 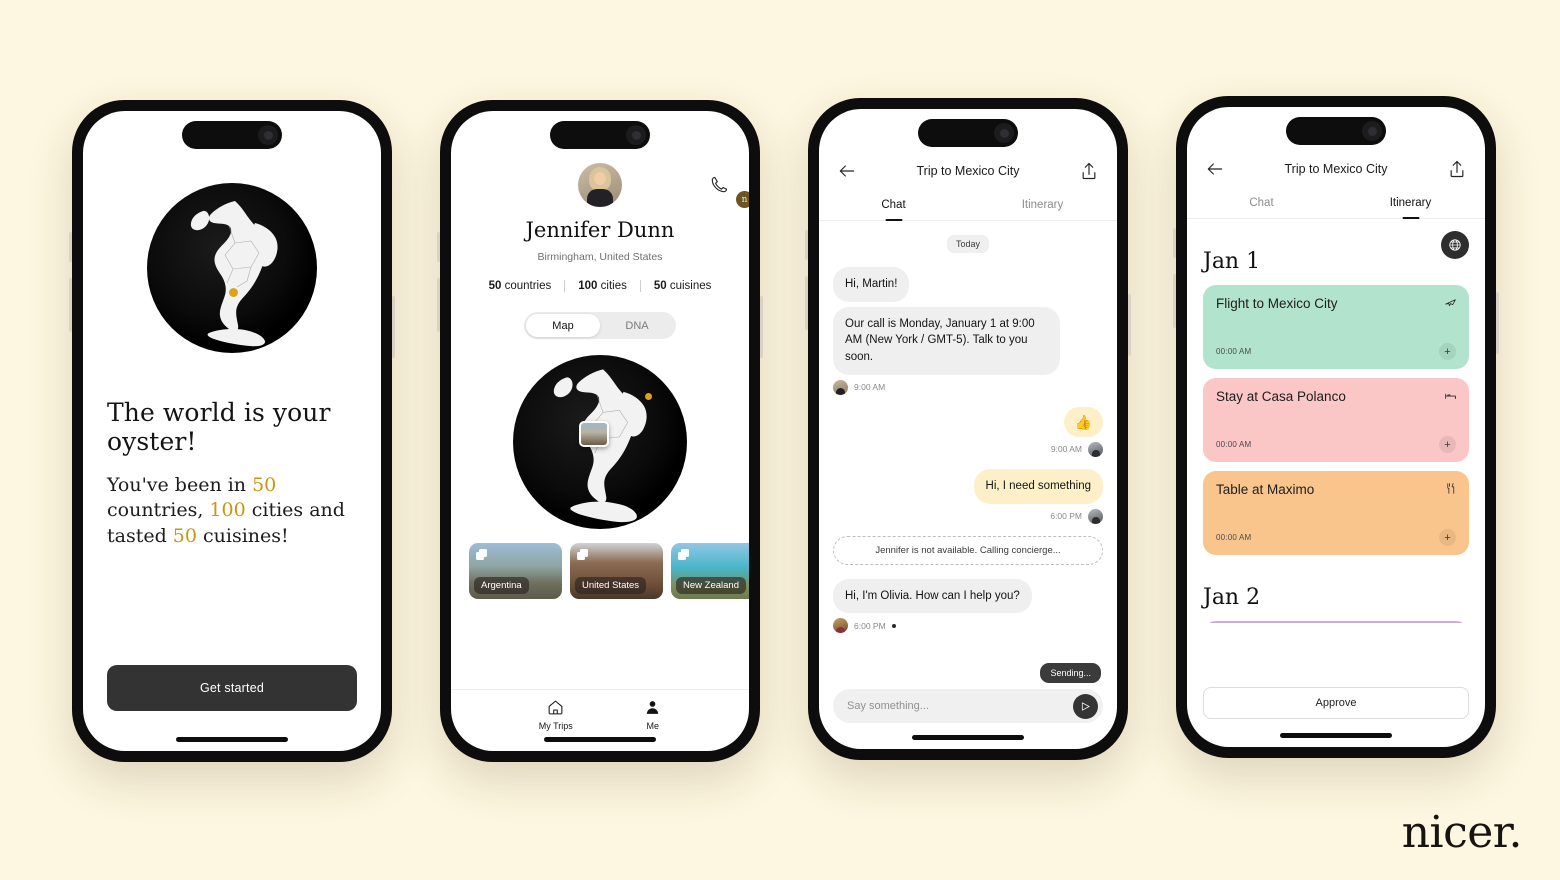 I want to click on cutlery-icon, so click(x=1451, y=488).